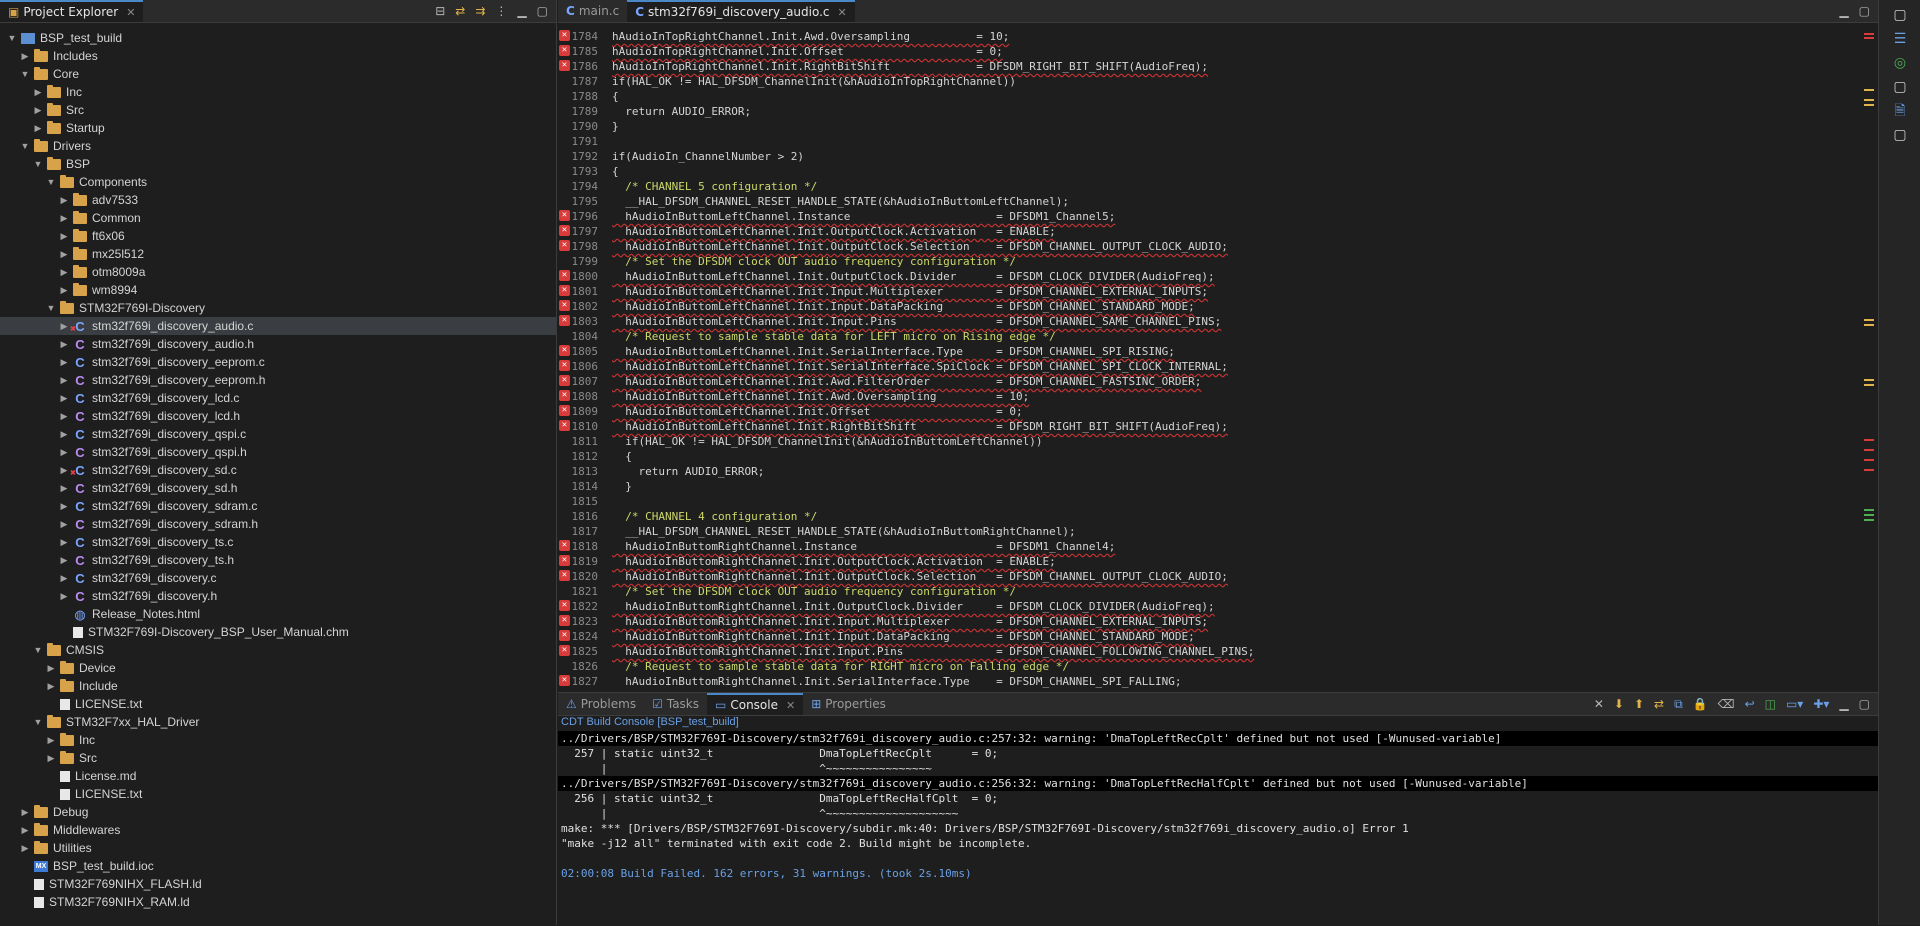 The image size is (1920, 926). Describe the element at coordinates (278, 308) in the screenshot. I see `tree-item: ▼ STM32F769I-Discovery` at that location.